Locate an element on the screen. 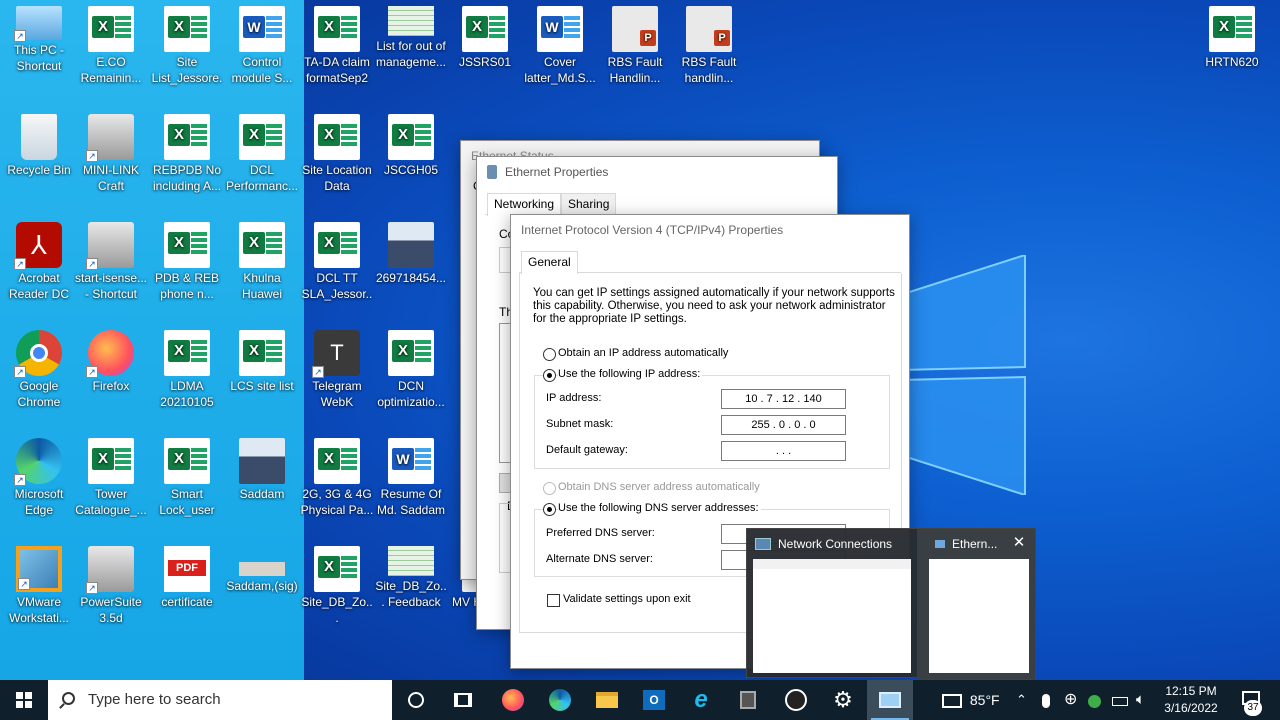  obtain-ip-auto-radio is located at coordinates (549, 354).